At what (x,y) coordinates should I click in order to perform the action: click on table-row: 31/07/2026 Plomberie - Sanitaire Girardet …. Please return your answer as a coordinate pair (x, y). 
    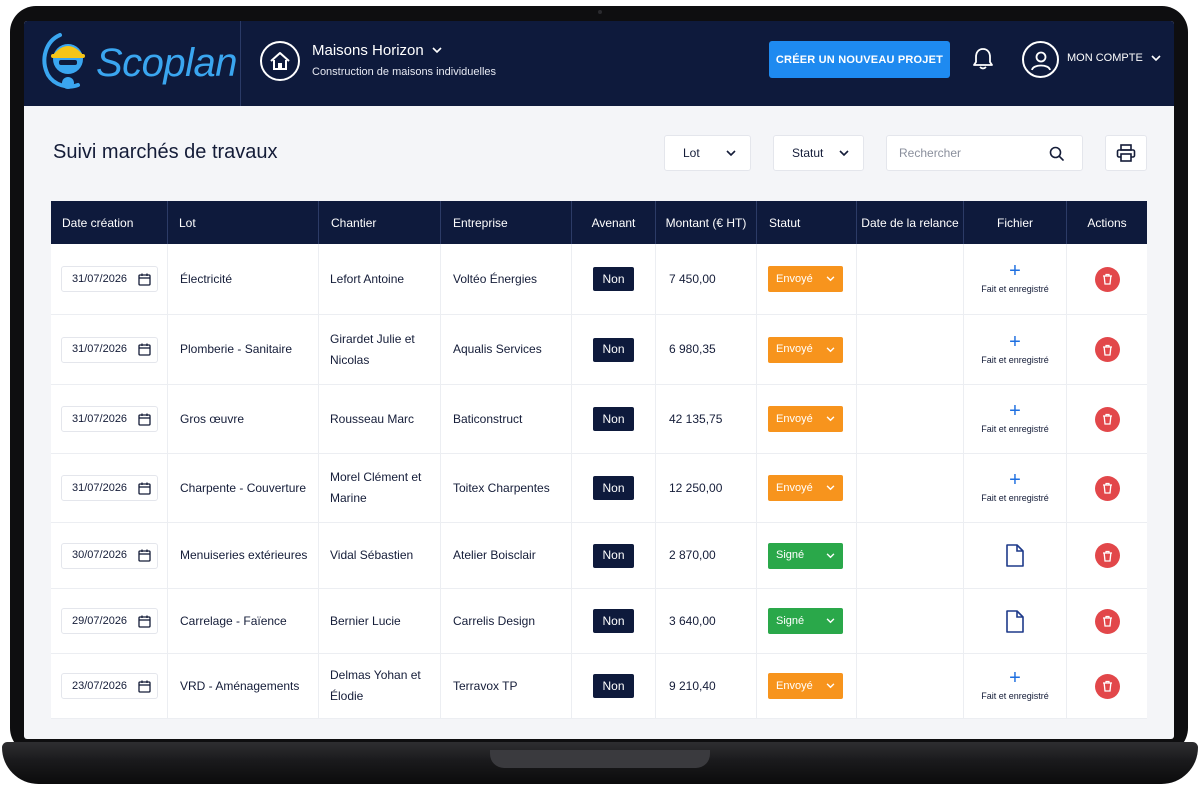
    Looking at the image, I should click on (599, 350).